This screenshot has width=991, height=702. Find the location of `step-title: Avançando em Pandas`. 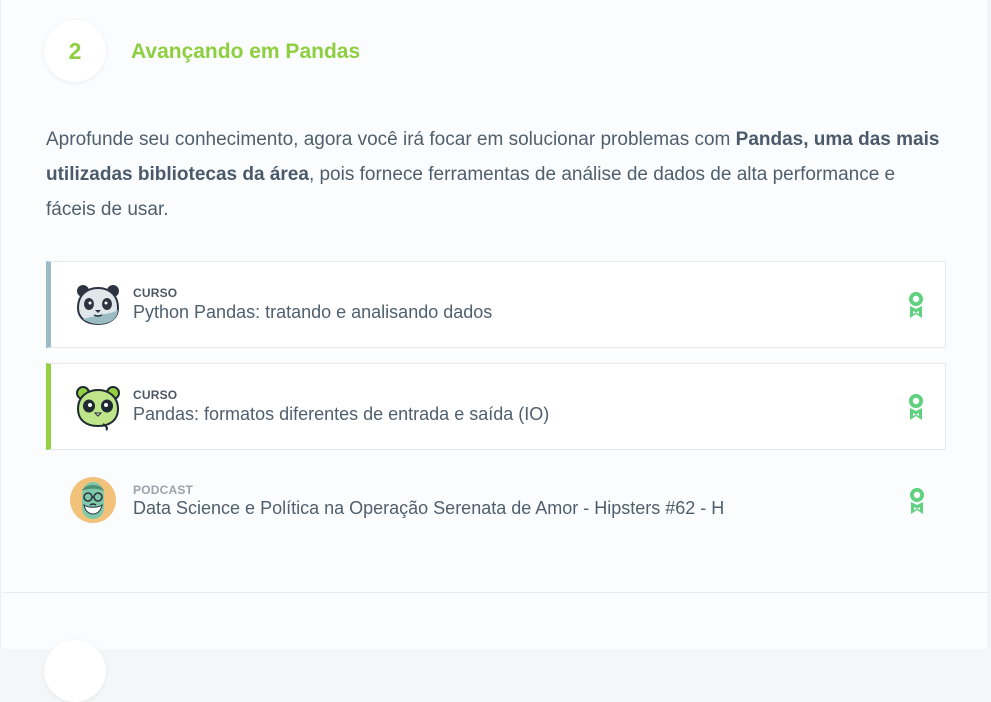

step-title: Avançando em Pandas is located at coordinates (246, 51).